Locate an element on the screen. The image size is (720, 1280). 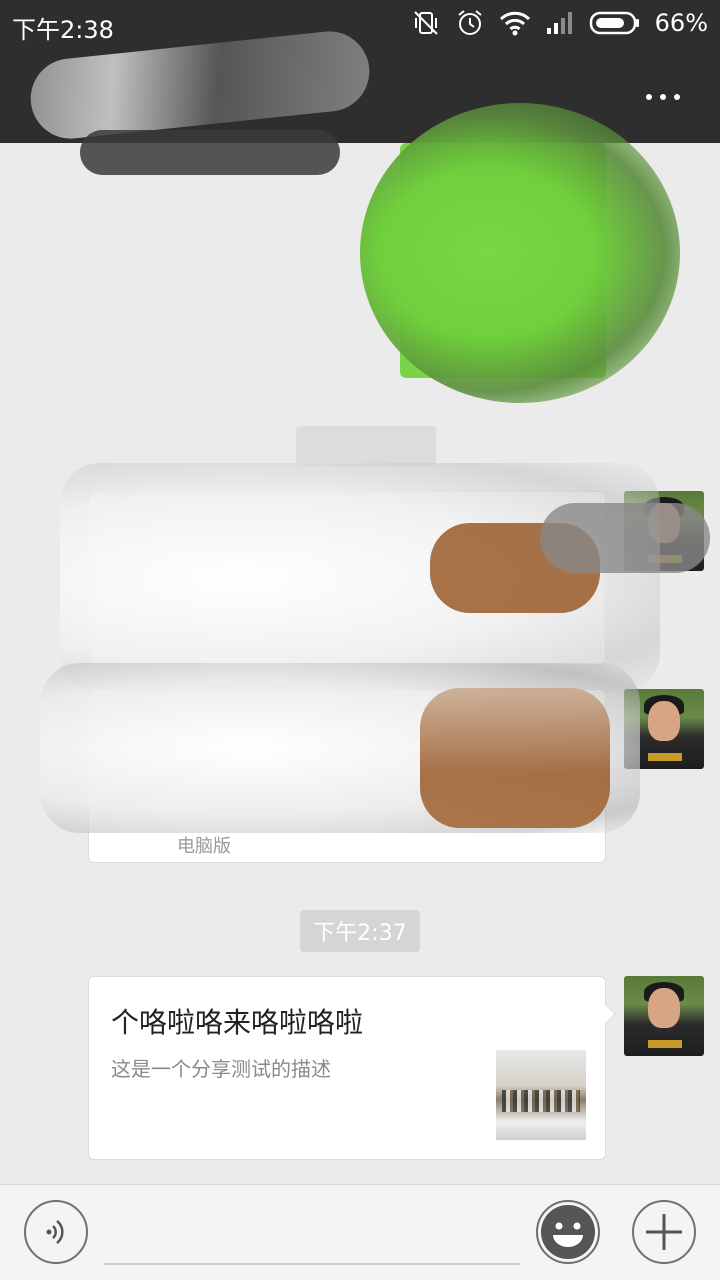
share-card-description: 这是一个分享测试的描述 is located at coordinates (221, 1069).